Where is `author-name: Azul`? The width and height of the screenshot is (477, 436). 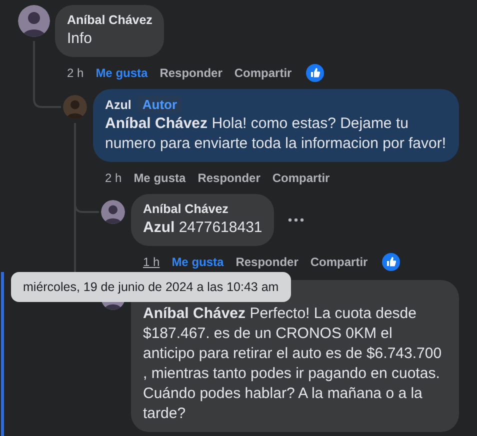 author-name: Azul is located at coordinates (118, 105).